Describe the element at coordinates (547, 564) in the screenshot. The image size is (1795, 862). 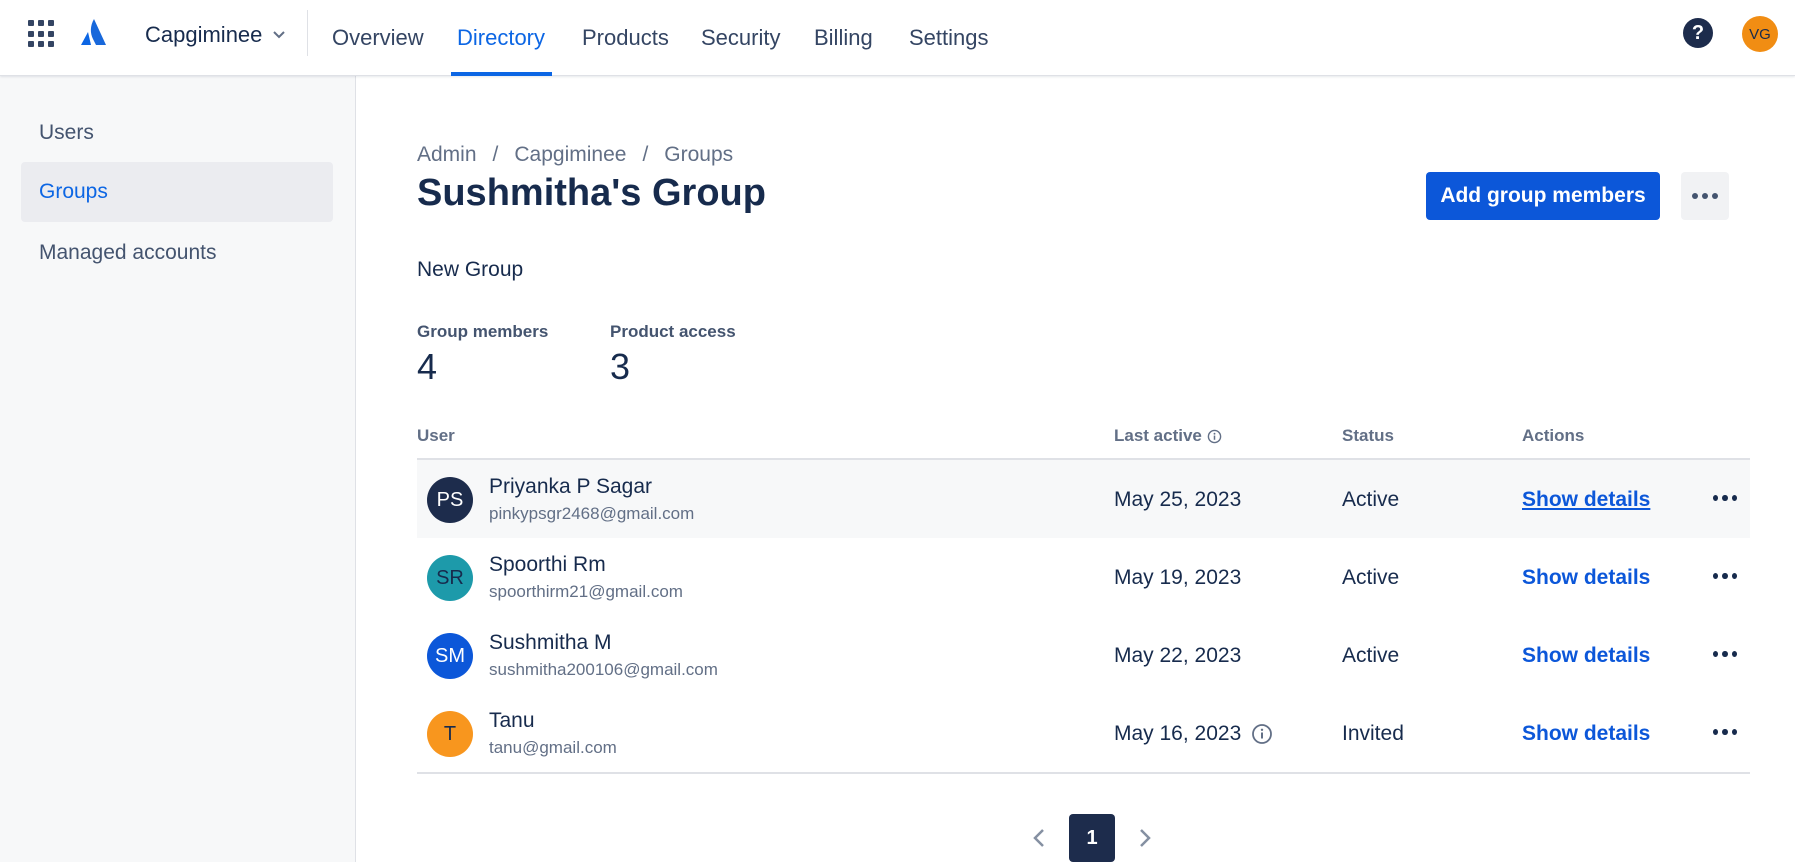
I see `user-name: Spoorthi Rm` at that location.